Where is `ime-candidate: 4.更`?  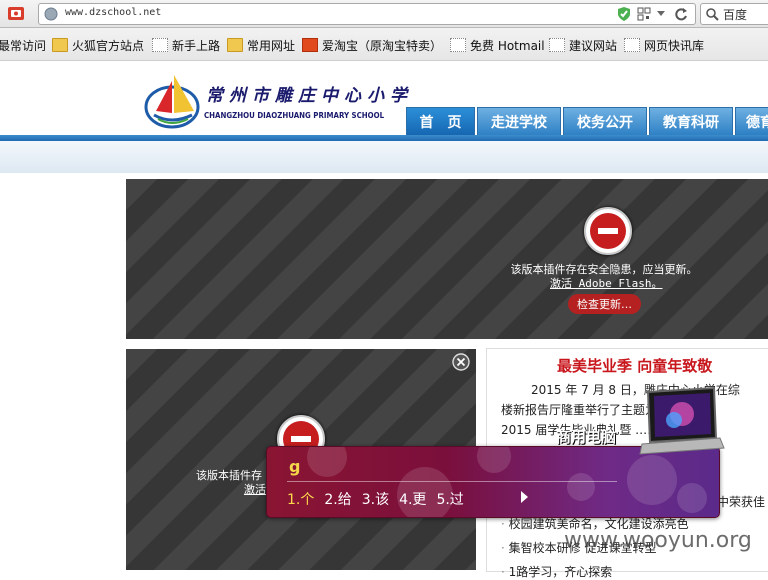 ime-candidate: 4.更 is located at coordinates (412, 499).